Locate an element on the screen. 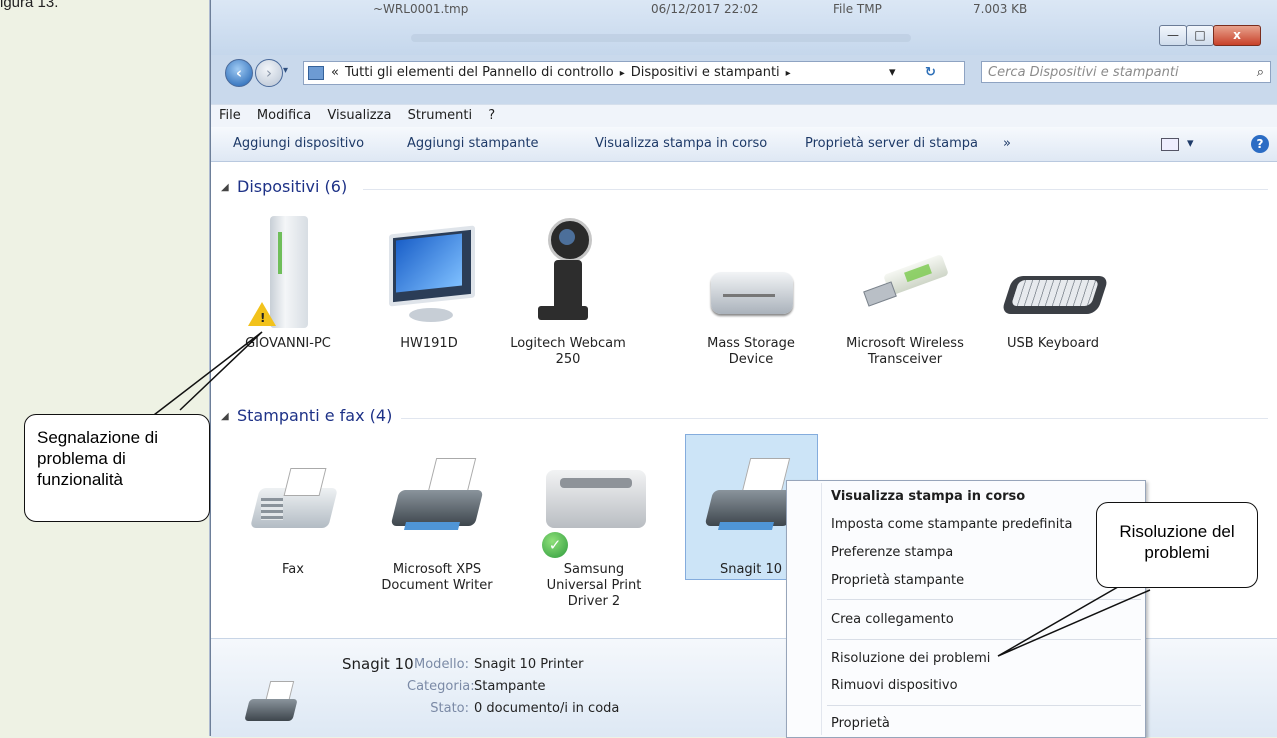  left-callout-pointer is located at coordinates (206, 375).